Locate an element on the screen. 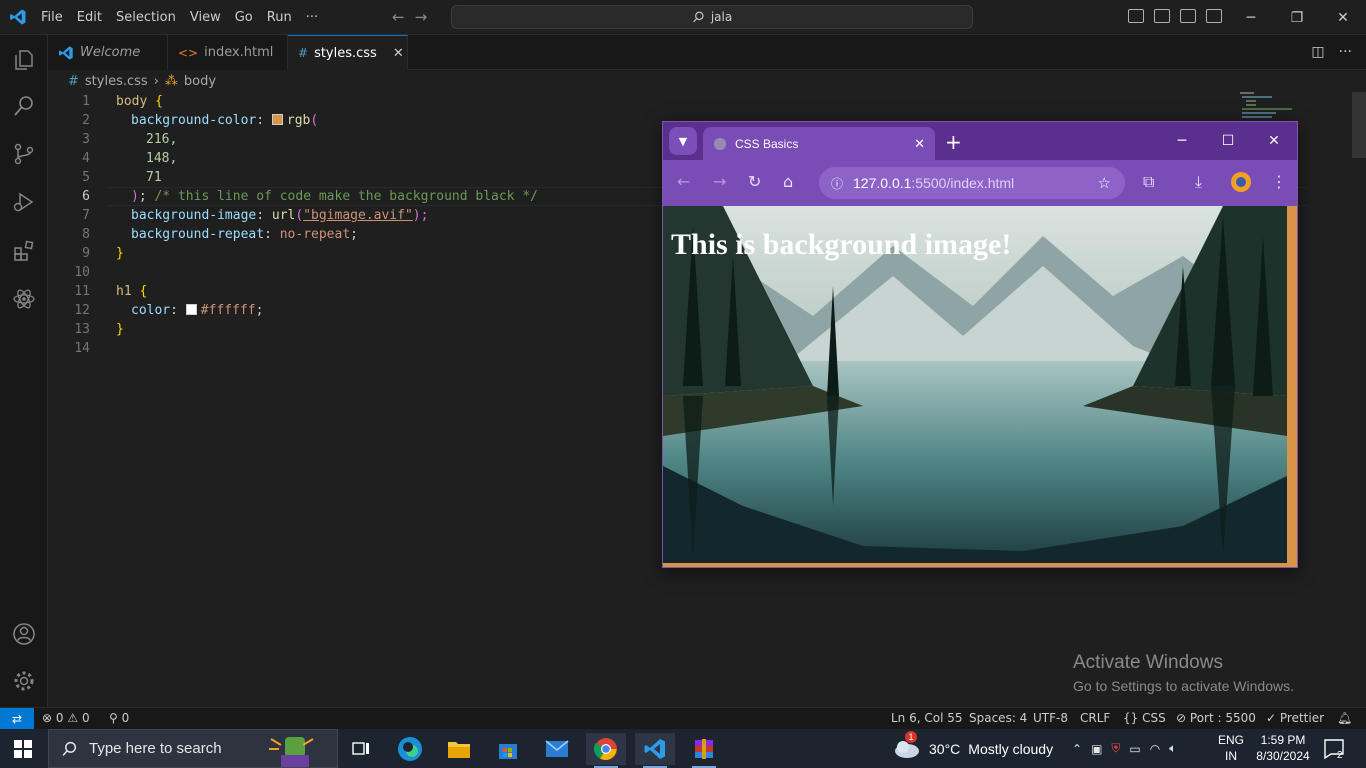 Image resolution: width=1366 pixels, height=768 pixels. file-explorer-icon is located at coordinates (459, 749).